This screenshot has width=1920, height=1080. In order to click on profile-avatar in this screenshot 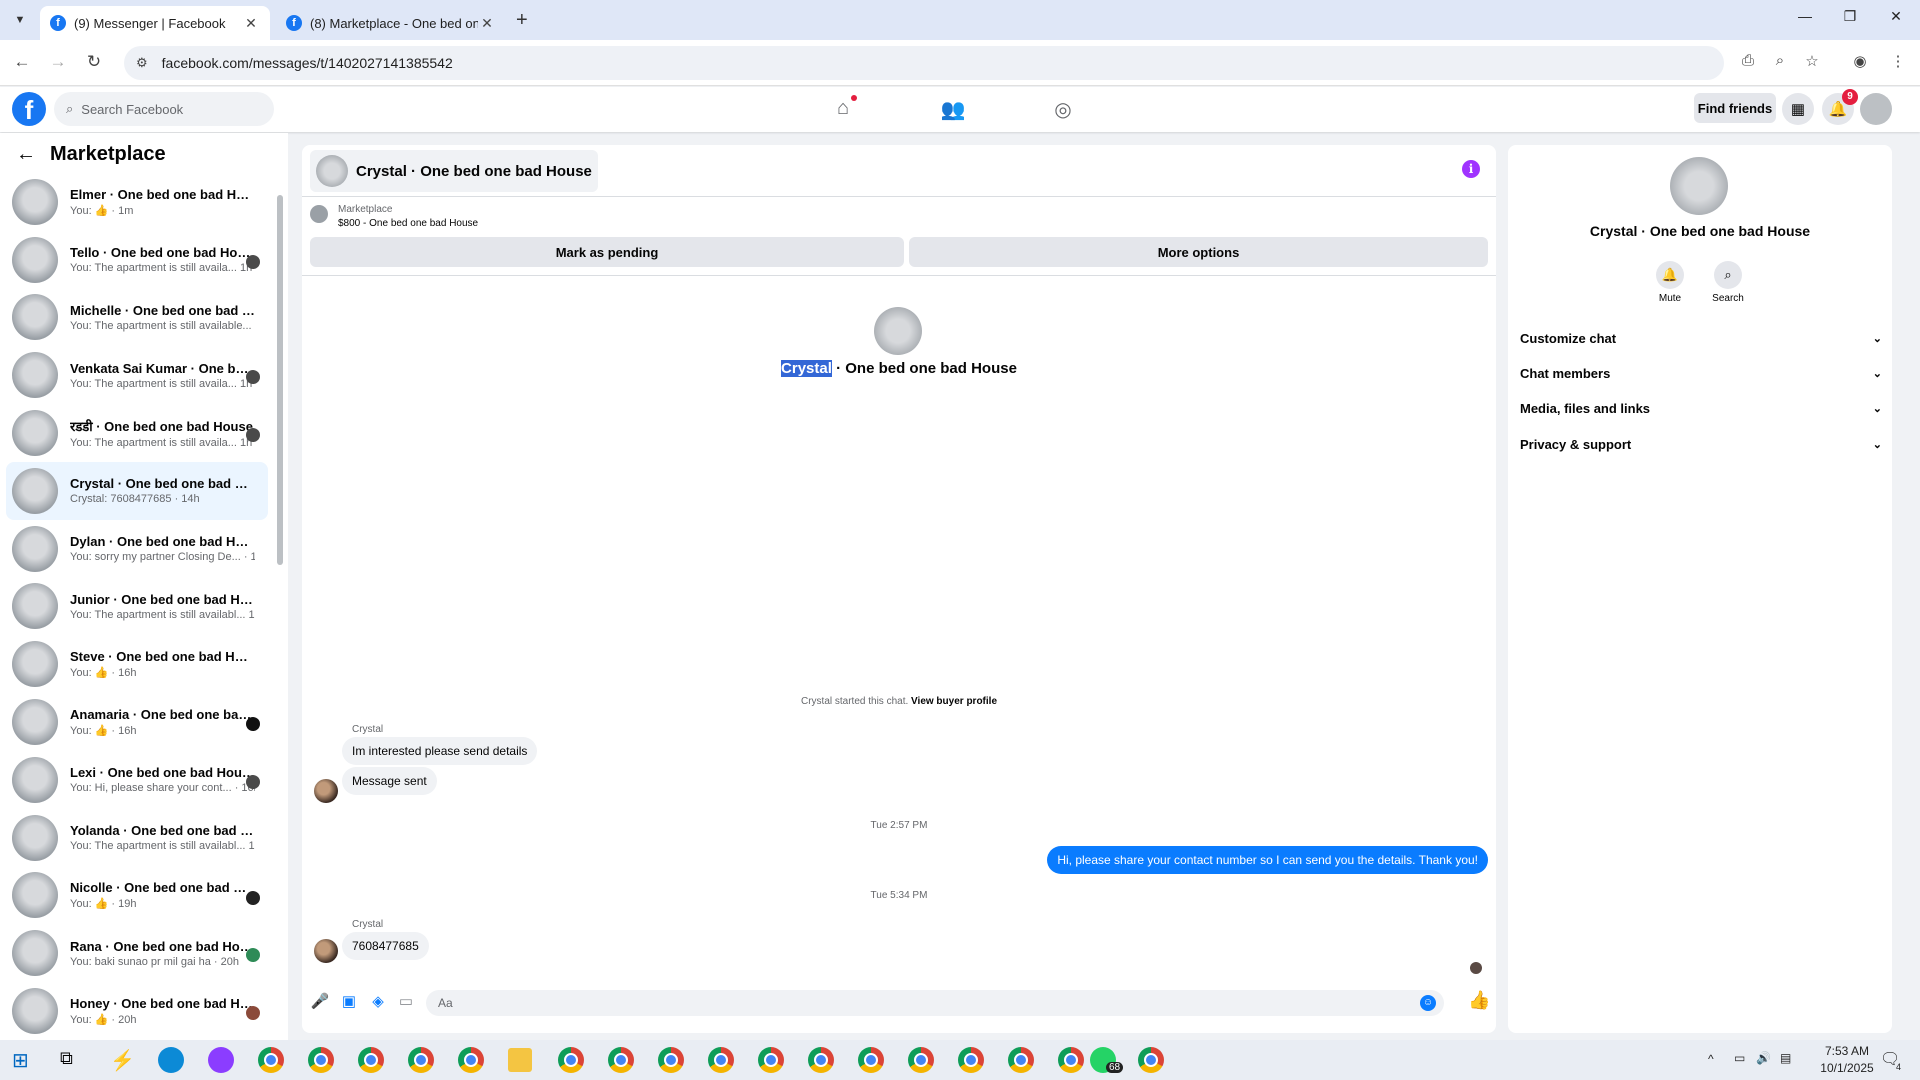, I will do `click(1876, 109)`.